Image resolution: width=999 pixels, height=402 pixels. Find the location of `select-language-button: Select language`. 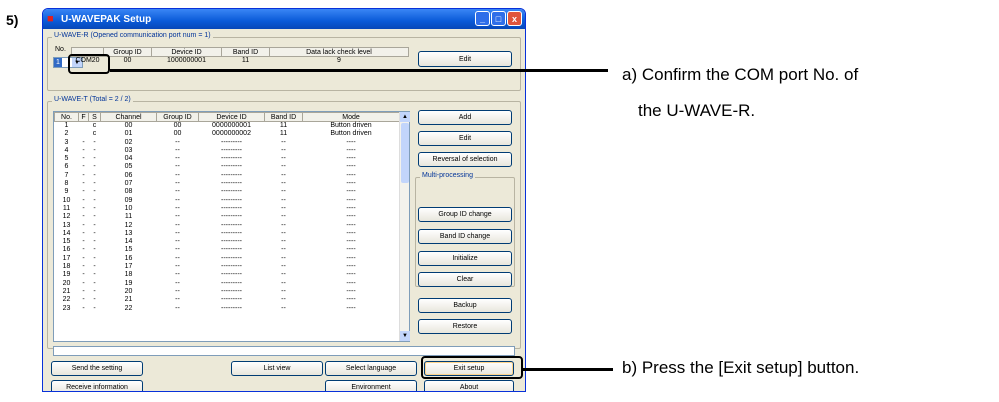

select-language-button: Select language is located at coordinates (371, 368).